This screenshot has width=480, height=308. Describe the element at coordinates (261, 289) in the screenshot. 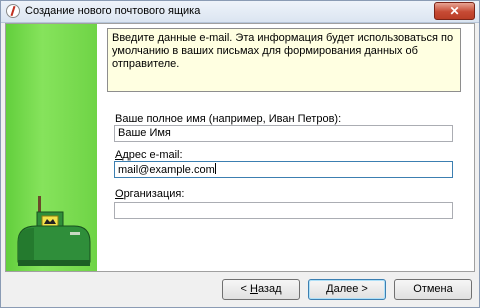

I see `back-button: < Назад` at that location.